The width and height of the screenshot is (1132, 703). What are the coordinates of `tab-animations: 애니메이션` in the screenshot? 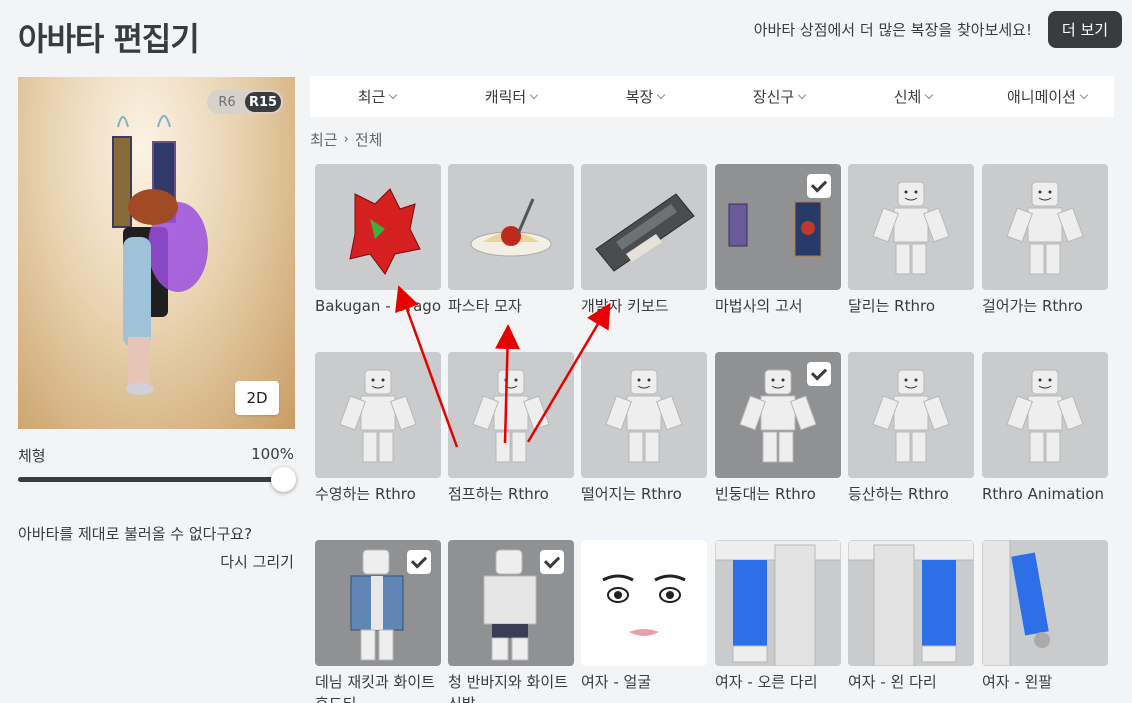 It's located at (1047, 96).